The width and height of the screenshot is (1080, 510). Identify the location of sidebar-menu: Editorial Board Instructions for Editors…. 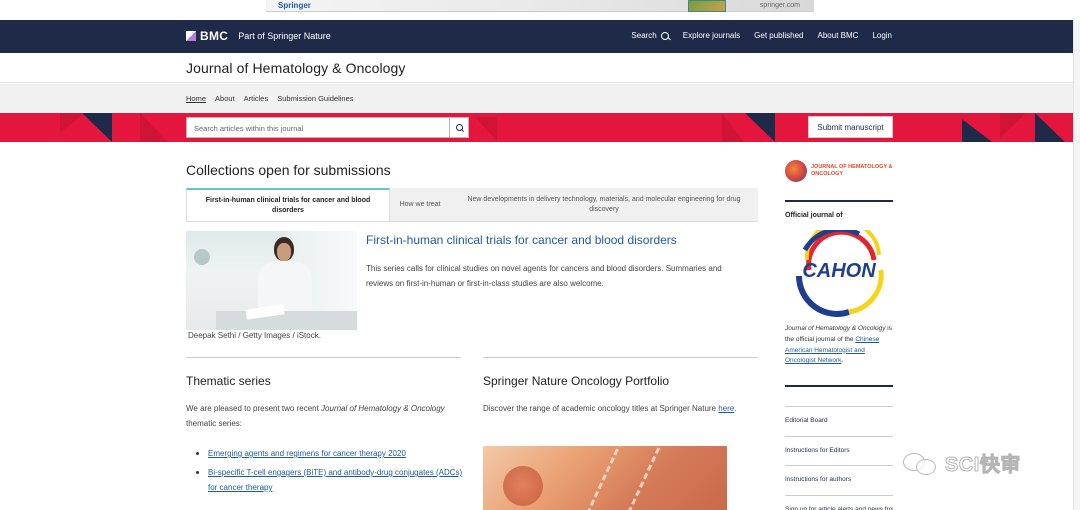
(839, 458).